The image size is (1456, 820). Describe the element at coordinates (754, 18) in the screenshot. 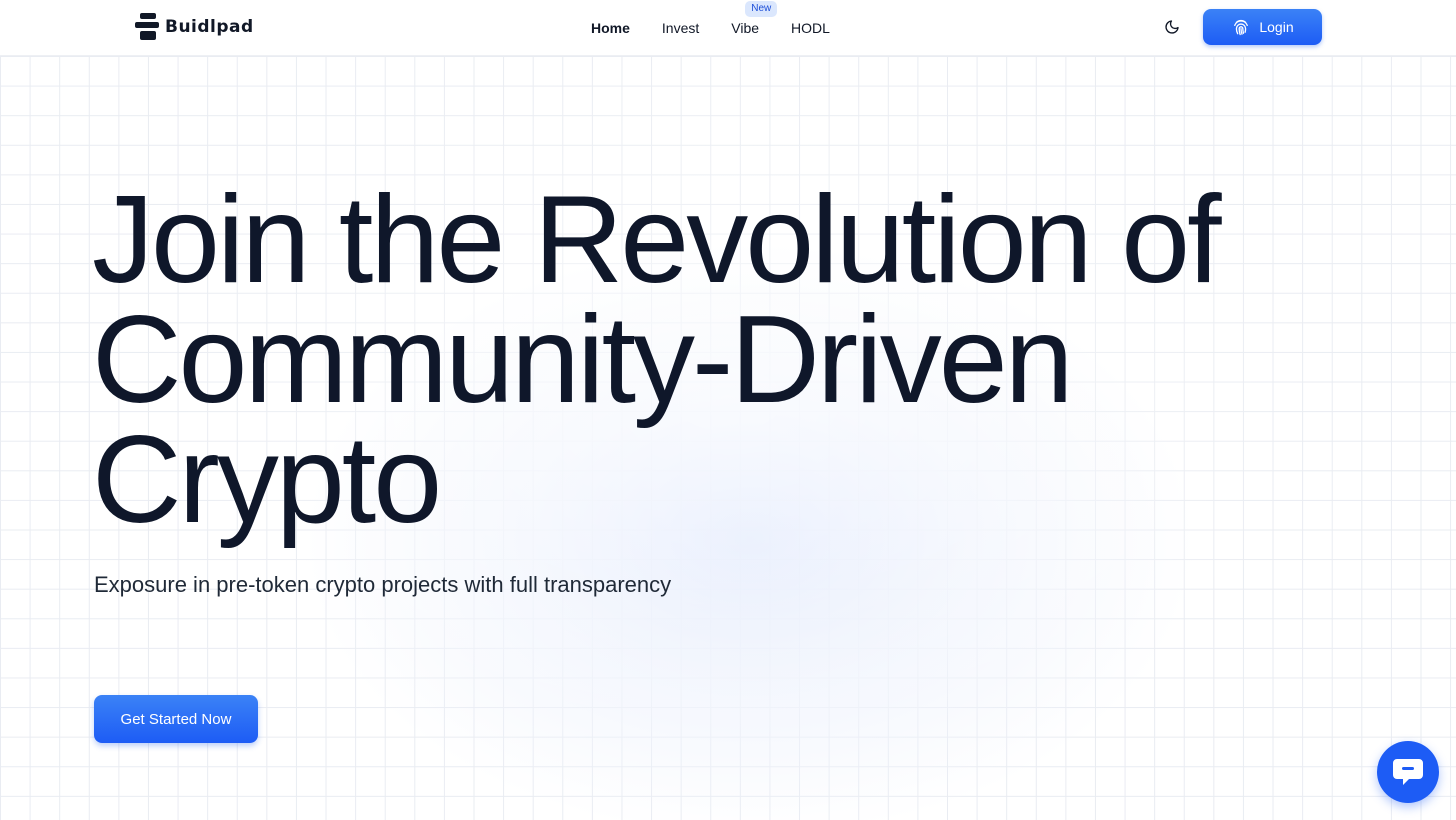

I see `nav-item-vibe: New Vibe` at that location.